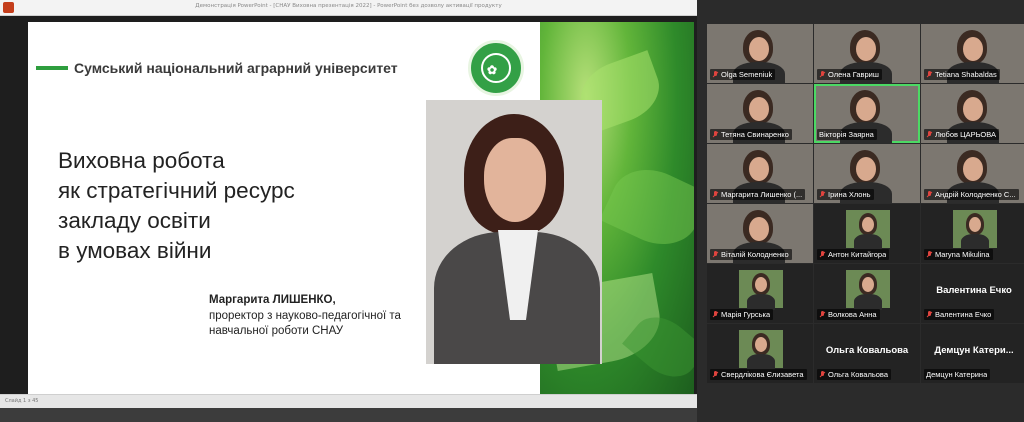 The height and width of the screenshot is (422, 1024). I want to click on participant-name: Віталій Колодненко, so click(755, 254).